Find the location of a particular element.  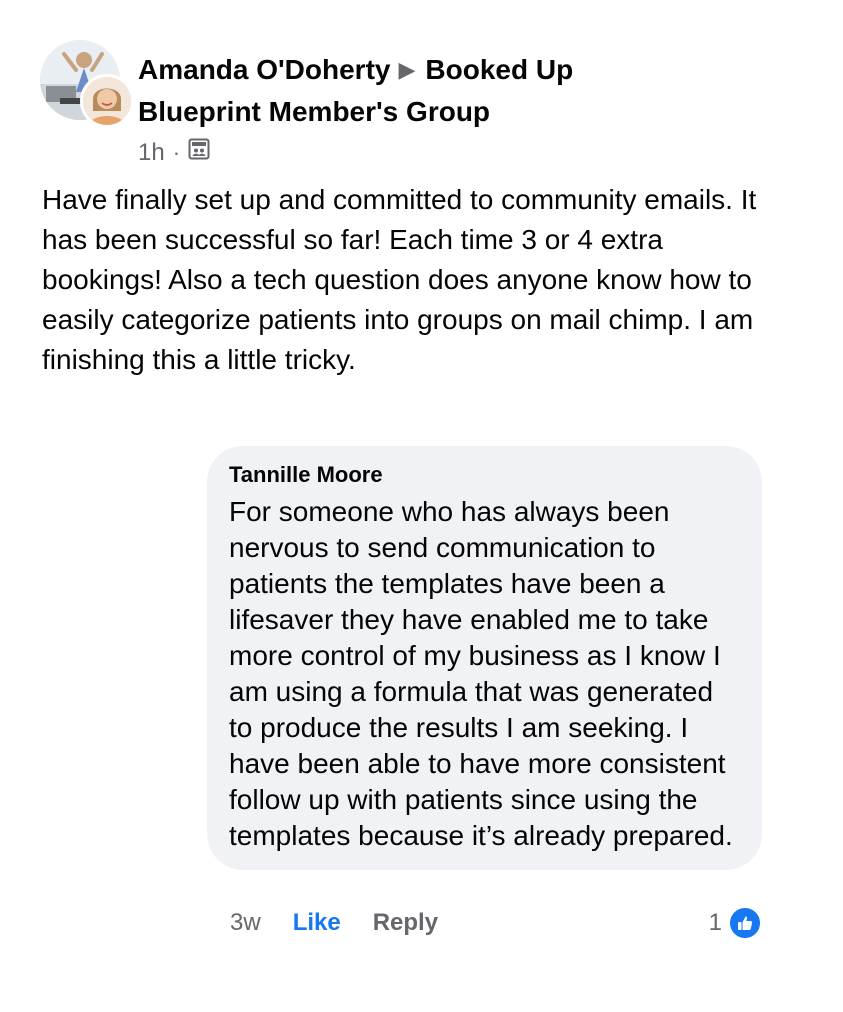

comment-timestamp: 3w is located at coordinates (245, 923).